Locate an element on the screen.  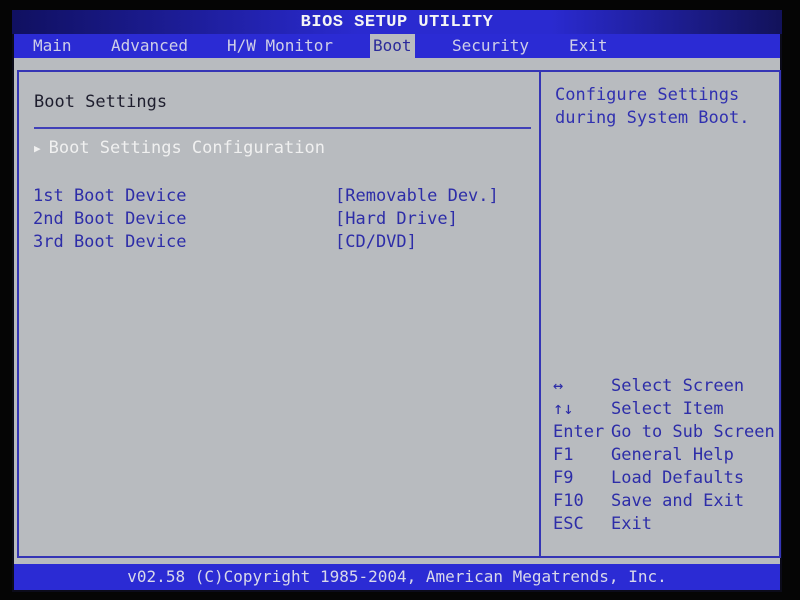
key-legend-row: F9 Load Defaults is located at coordinates (665, 477).